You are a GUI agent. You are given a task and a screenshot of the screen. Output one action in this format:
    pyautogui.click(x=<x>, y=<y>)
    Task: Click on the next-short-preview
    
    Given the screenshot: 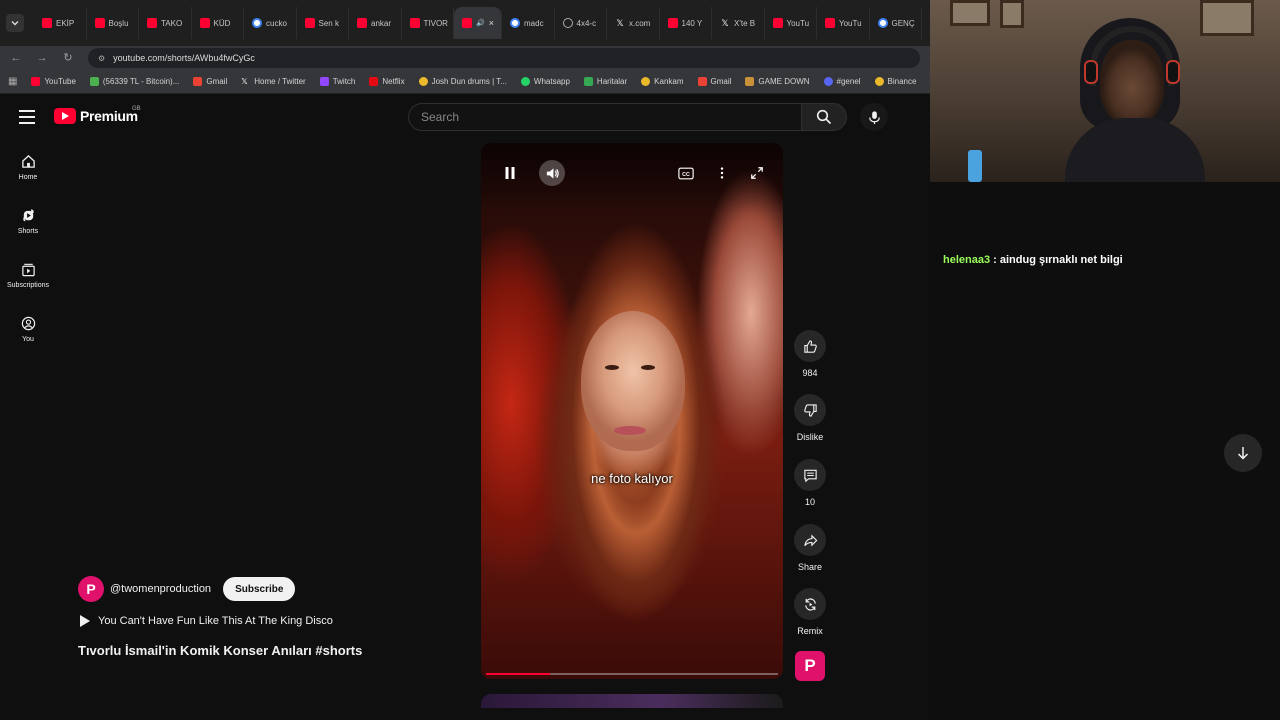 What is the action you would take?
    pyautogui.click(x=632, y=701)
    